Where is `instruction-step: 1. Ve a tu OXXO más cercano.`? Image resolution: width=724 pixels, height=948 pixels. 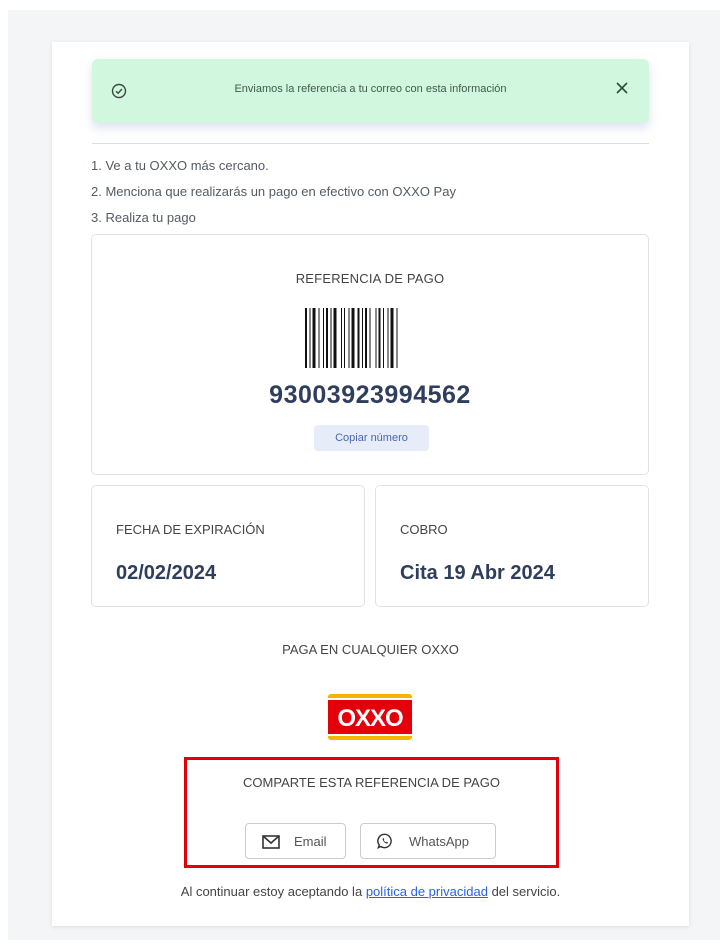
instruction-step: 1. Ve a tu OXXO más cercano. is located at coordinates (180, 165).